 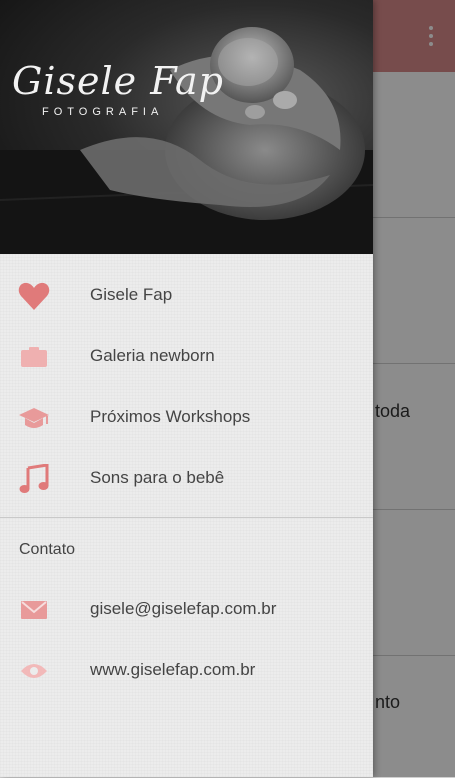 I want to click on drawer-item-galeria-newborn: Galeria newborn, so click(x=186, y=357).